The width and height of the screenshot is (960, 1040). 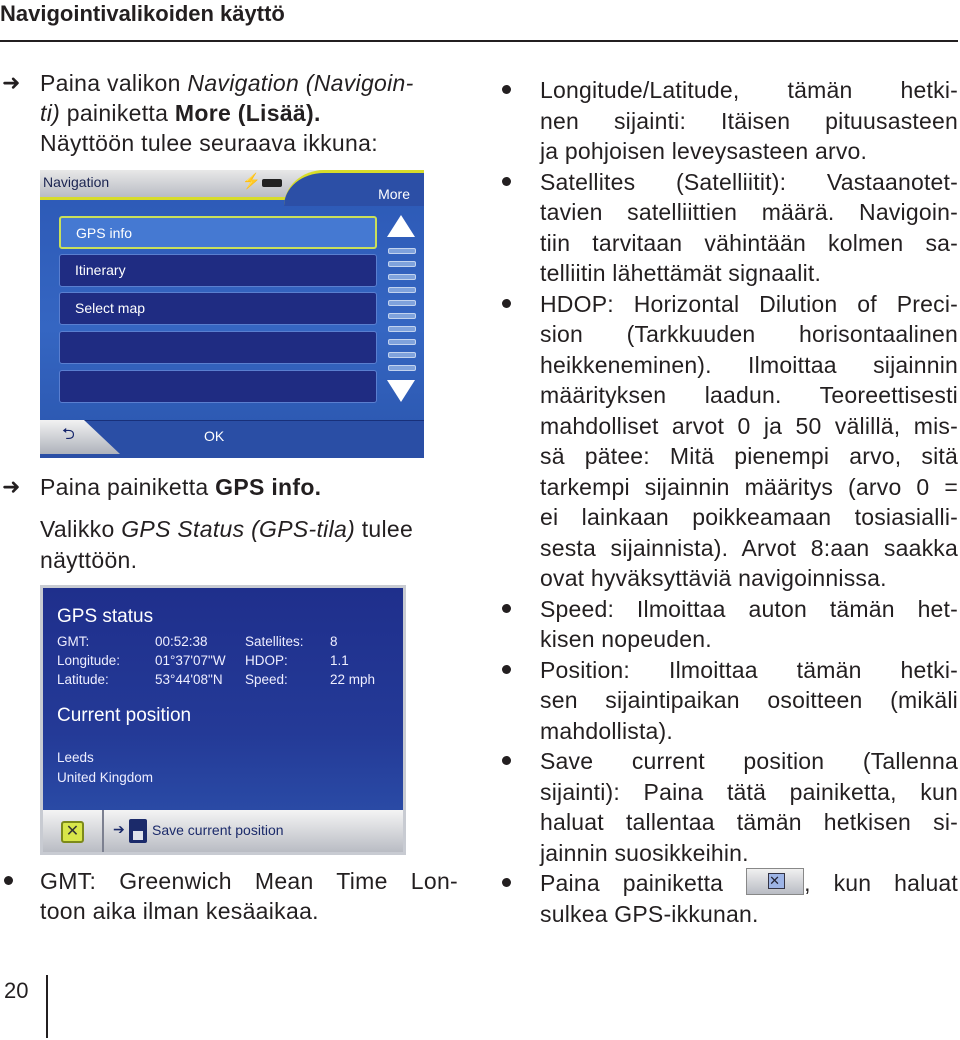 I want to click on section-title: Navigointivalikoiden käyttö, so click(x=142, y=13).